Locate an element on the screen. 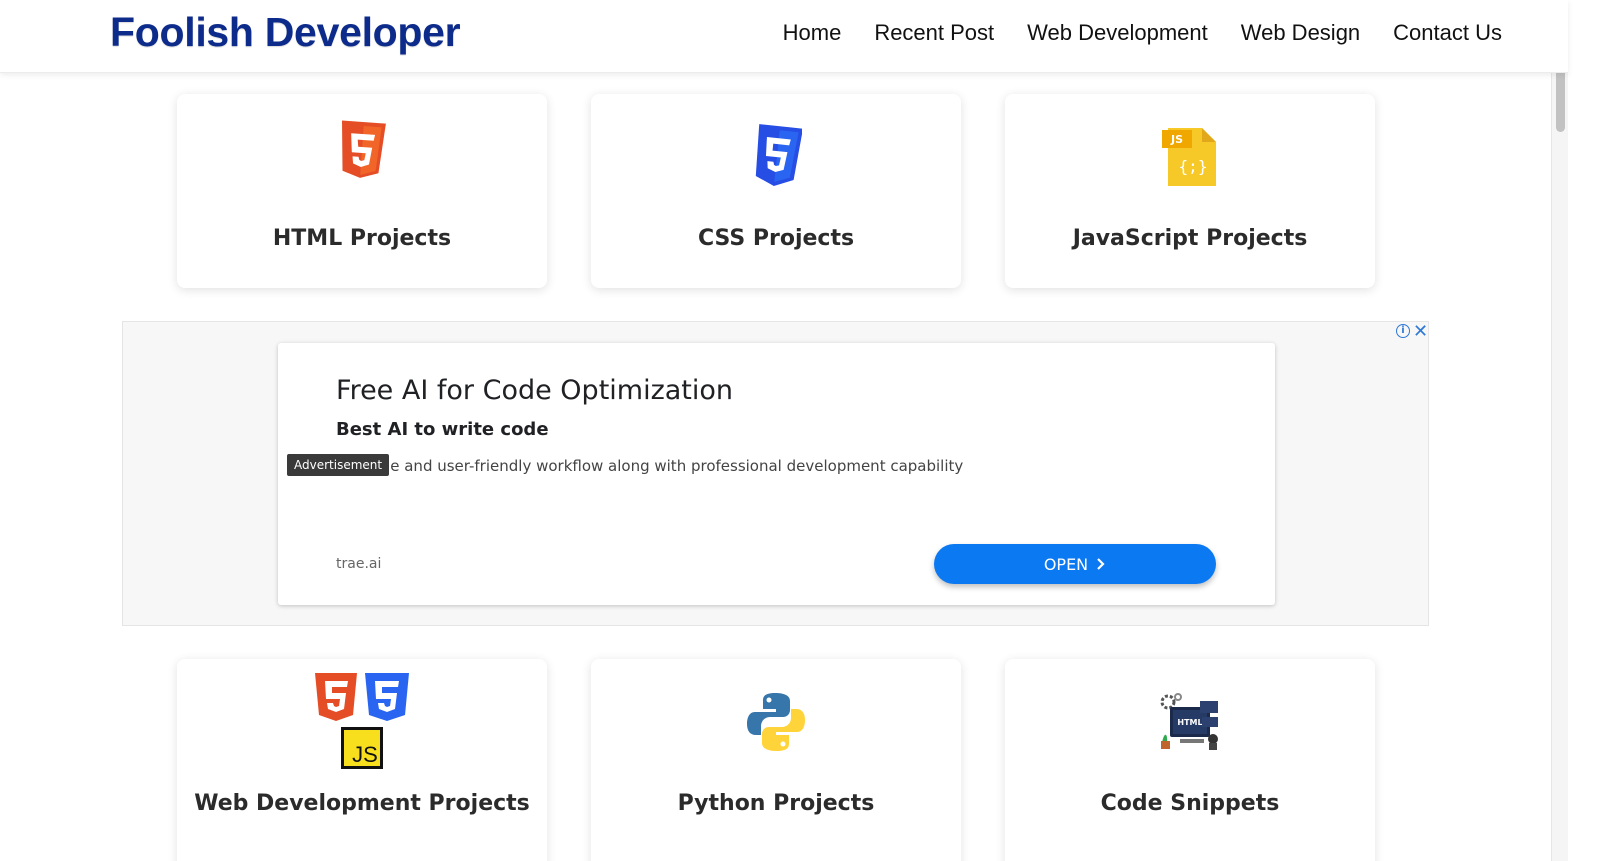 Image resolution: width=1600 pixels, height=861 pixels. nav-contact-us: Contact Us is located at coordinates (1447, 33).